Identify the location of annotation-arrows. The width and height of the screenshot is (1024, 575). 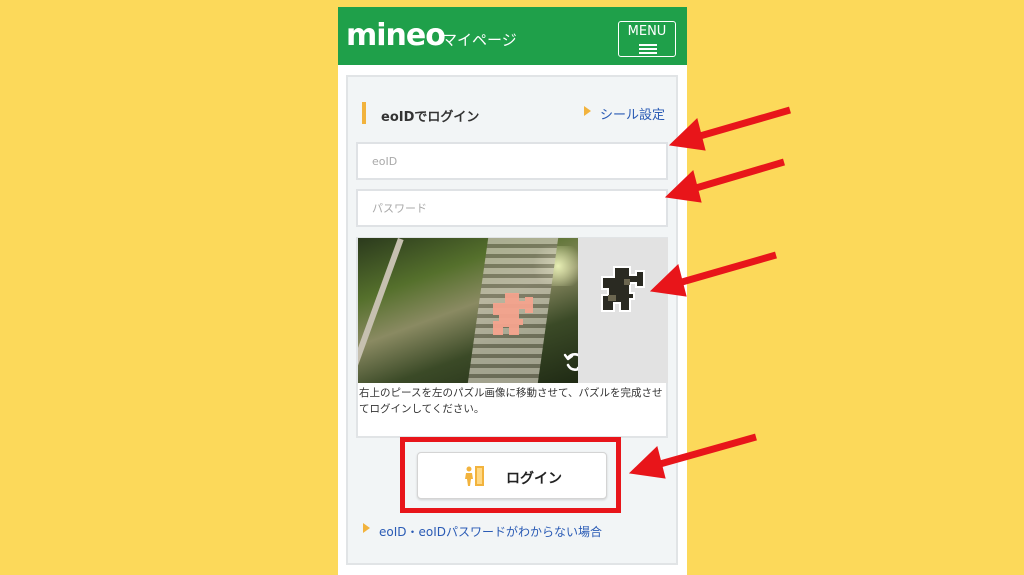
(709, 292).